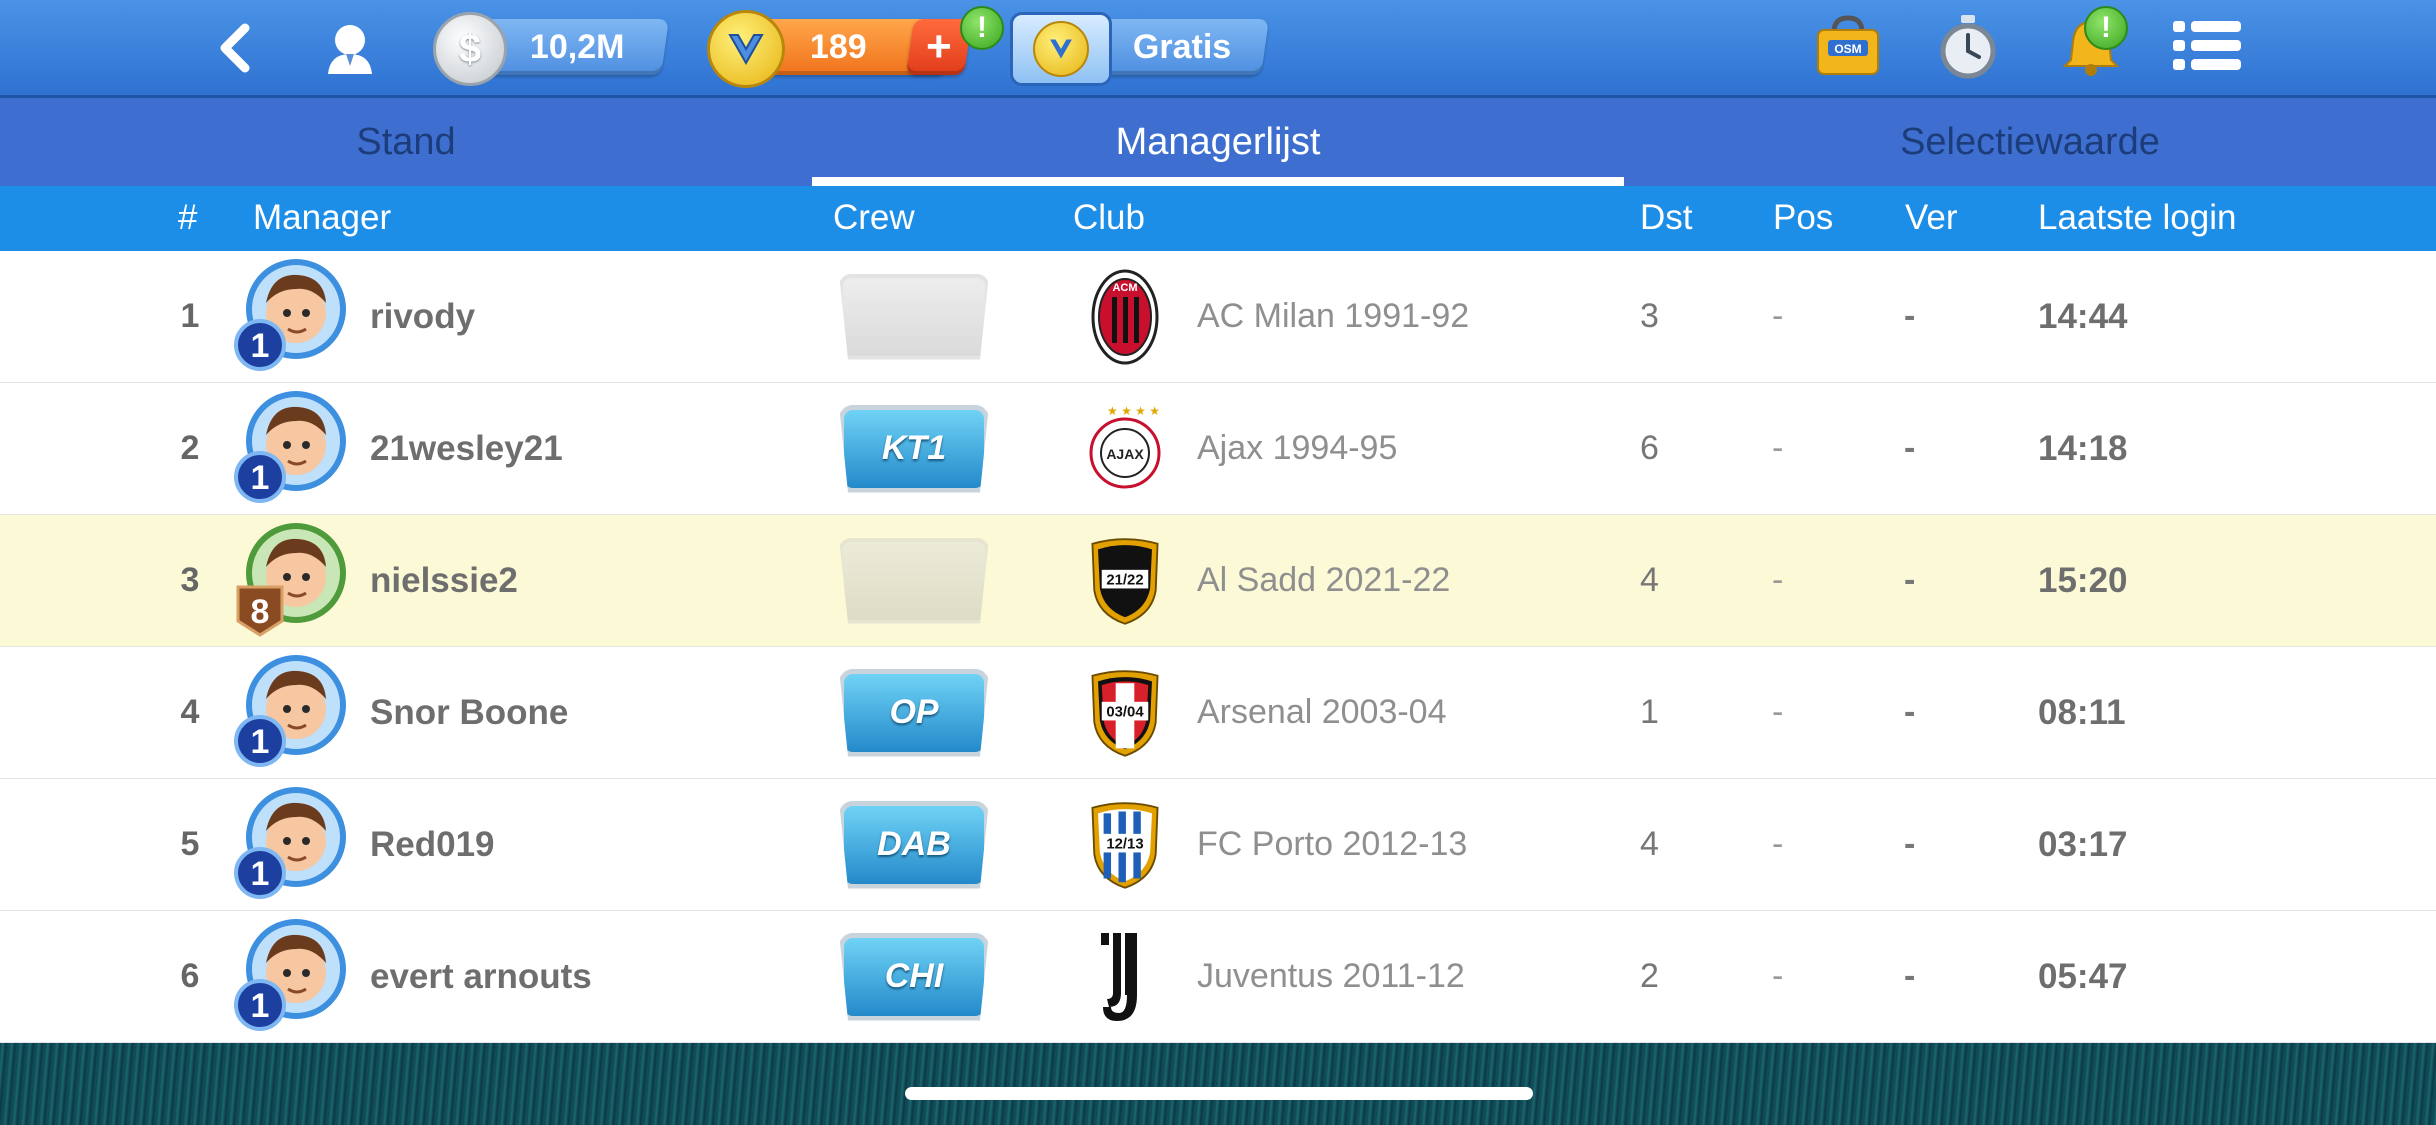  Describe the element at coordinates (190, 448) in the screenshot. I see `rank: 2` at that location.